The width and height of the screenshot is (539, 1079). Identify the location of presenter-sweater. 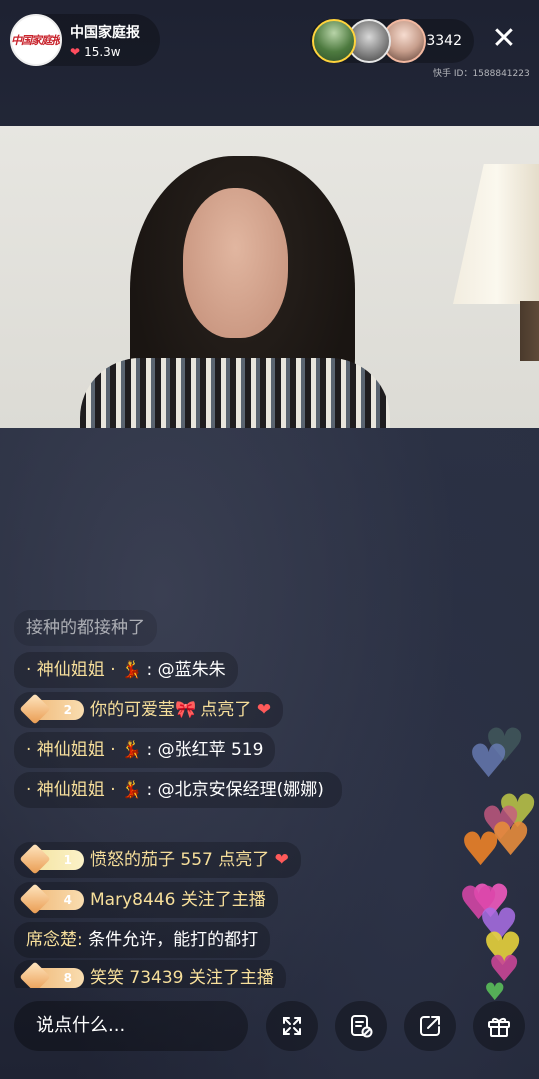
(235, 393).